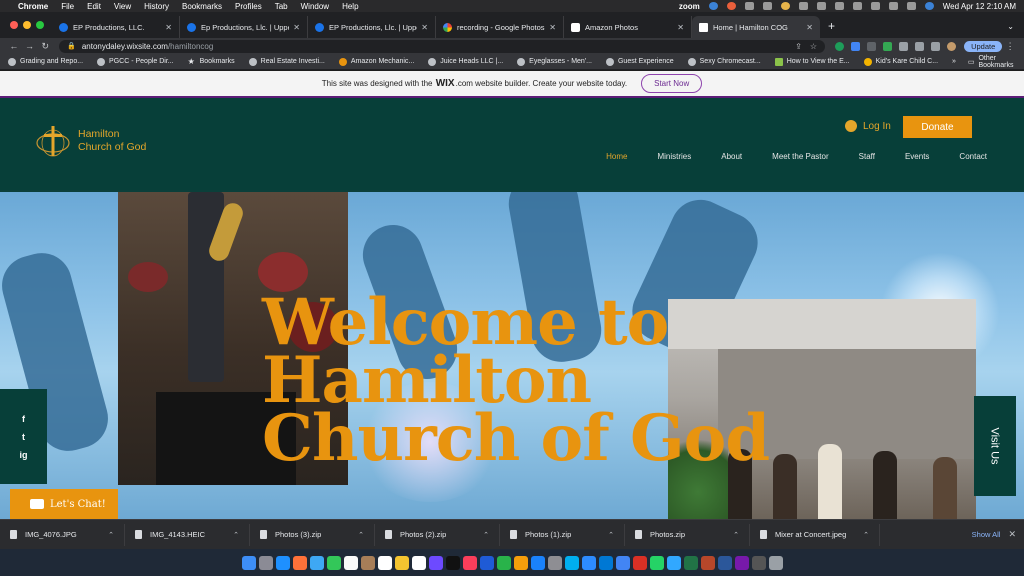  What do you see at coordinates (639, 61) in the screenshot?
I see `bookmark-item: Guest Experience` at bounding box center [639, 61].